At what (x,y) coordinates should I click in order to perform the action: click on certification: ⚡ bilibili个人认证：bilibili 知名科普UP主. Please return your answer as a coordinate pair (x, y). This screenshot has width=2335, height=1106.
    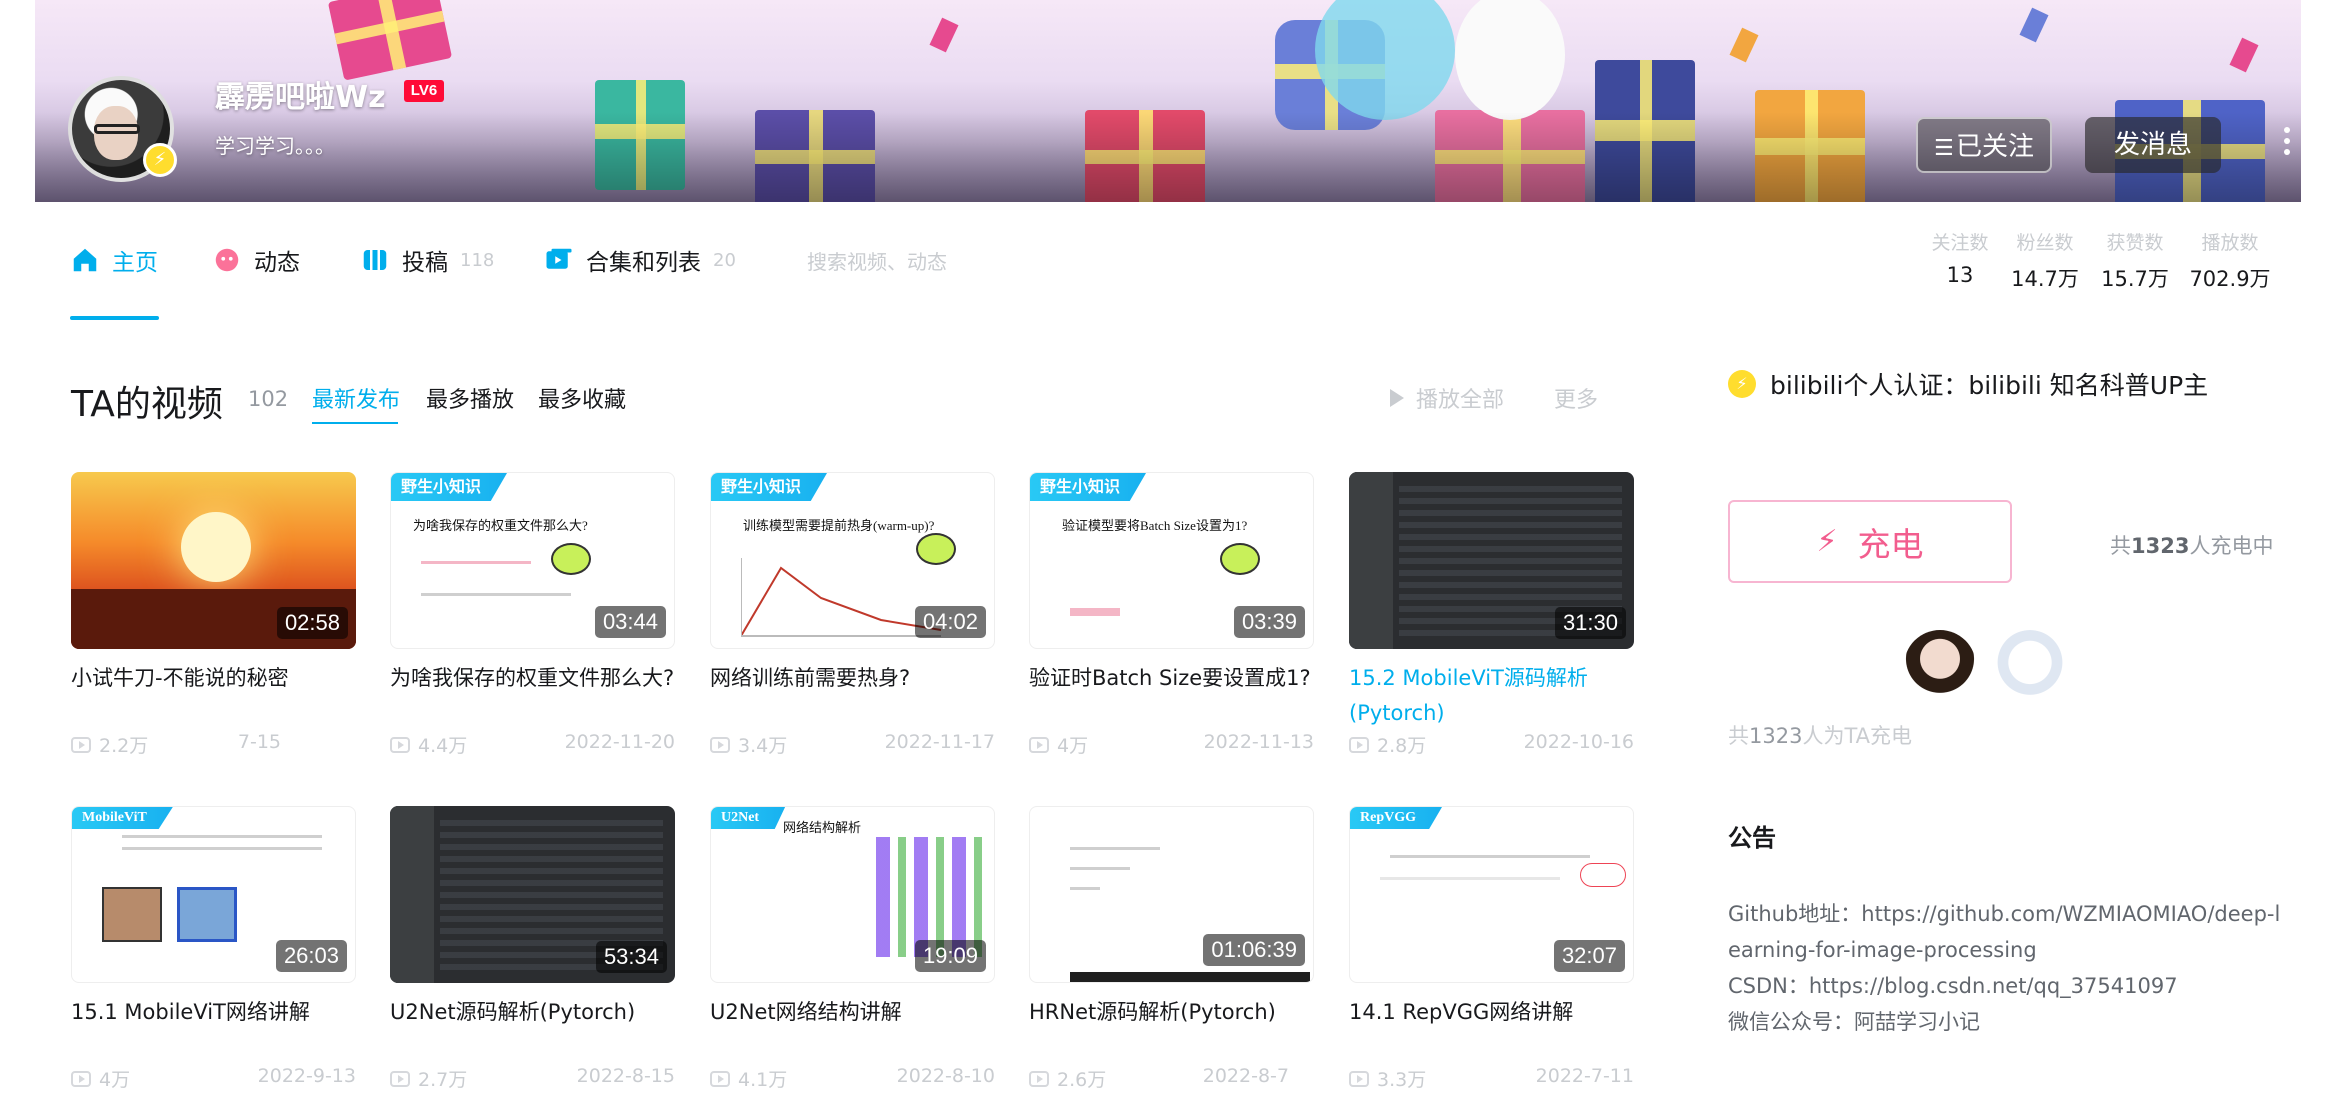
    Looking at the image, I should click on (1968, 384).